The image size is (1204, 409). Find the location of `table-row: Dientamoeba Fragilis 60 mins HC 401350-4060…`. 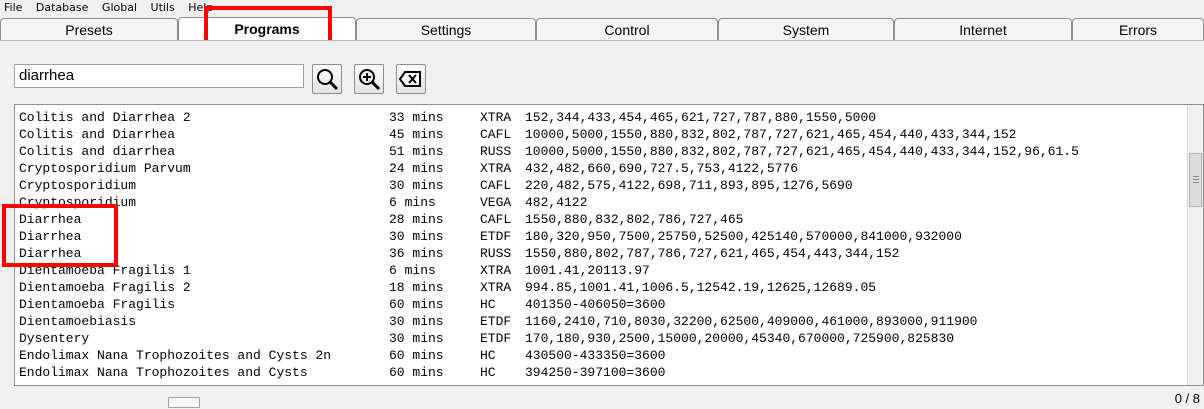

table-row: Dientamoeba Fragilis 60 mins HC 401350-4060… is located at coordinates (602, 304).